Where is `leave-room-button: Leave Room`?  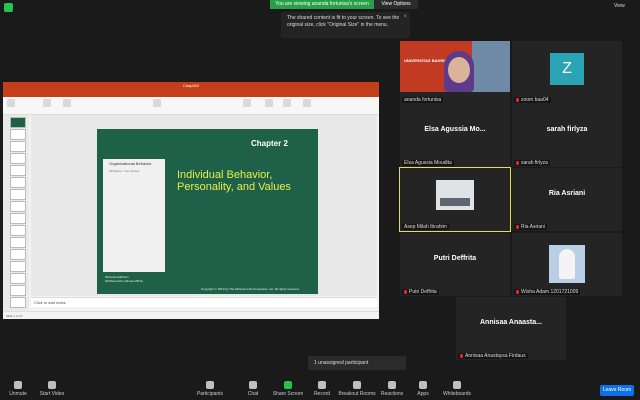 leave-room-button: Leave Room is located at coordinates (617, 390).